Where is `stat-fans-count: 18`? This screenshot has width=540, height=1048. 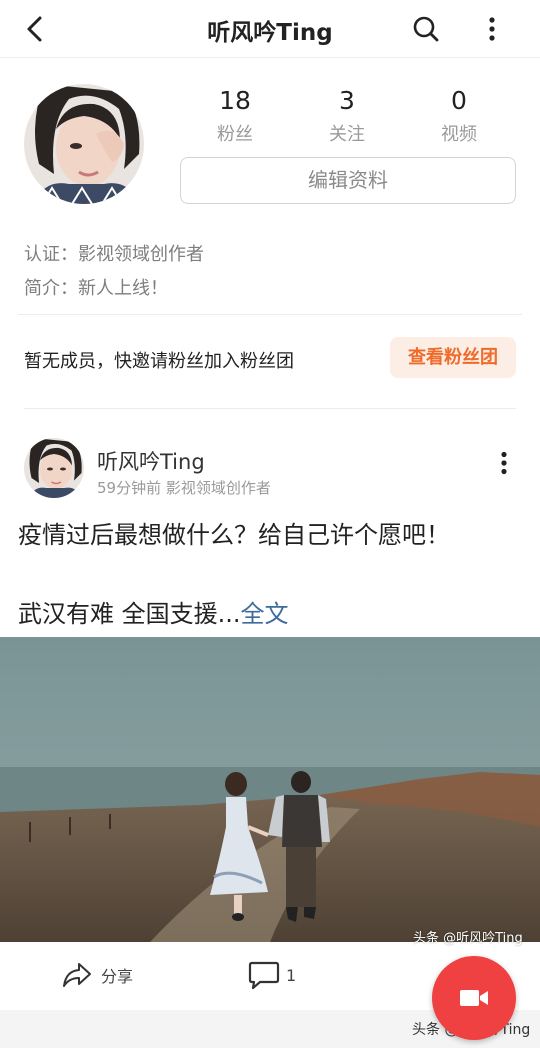 stat-fans-count: 18 is located at coordinates (235, 100).